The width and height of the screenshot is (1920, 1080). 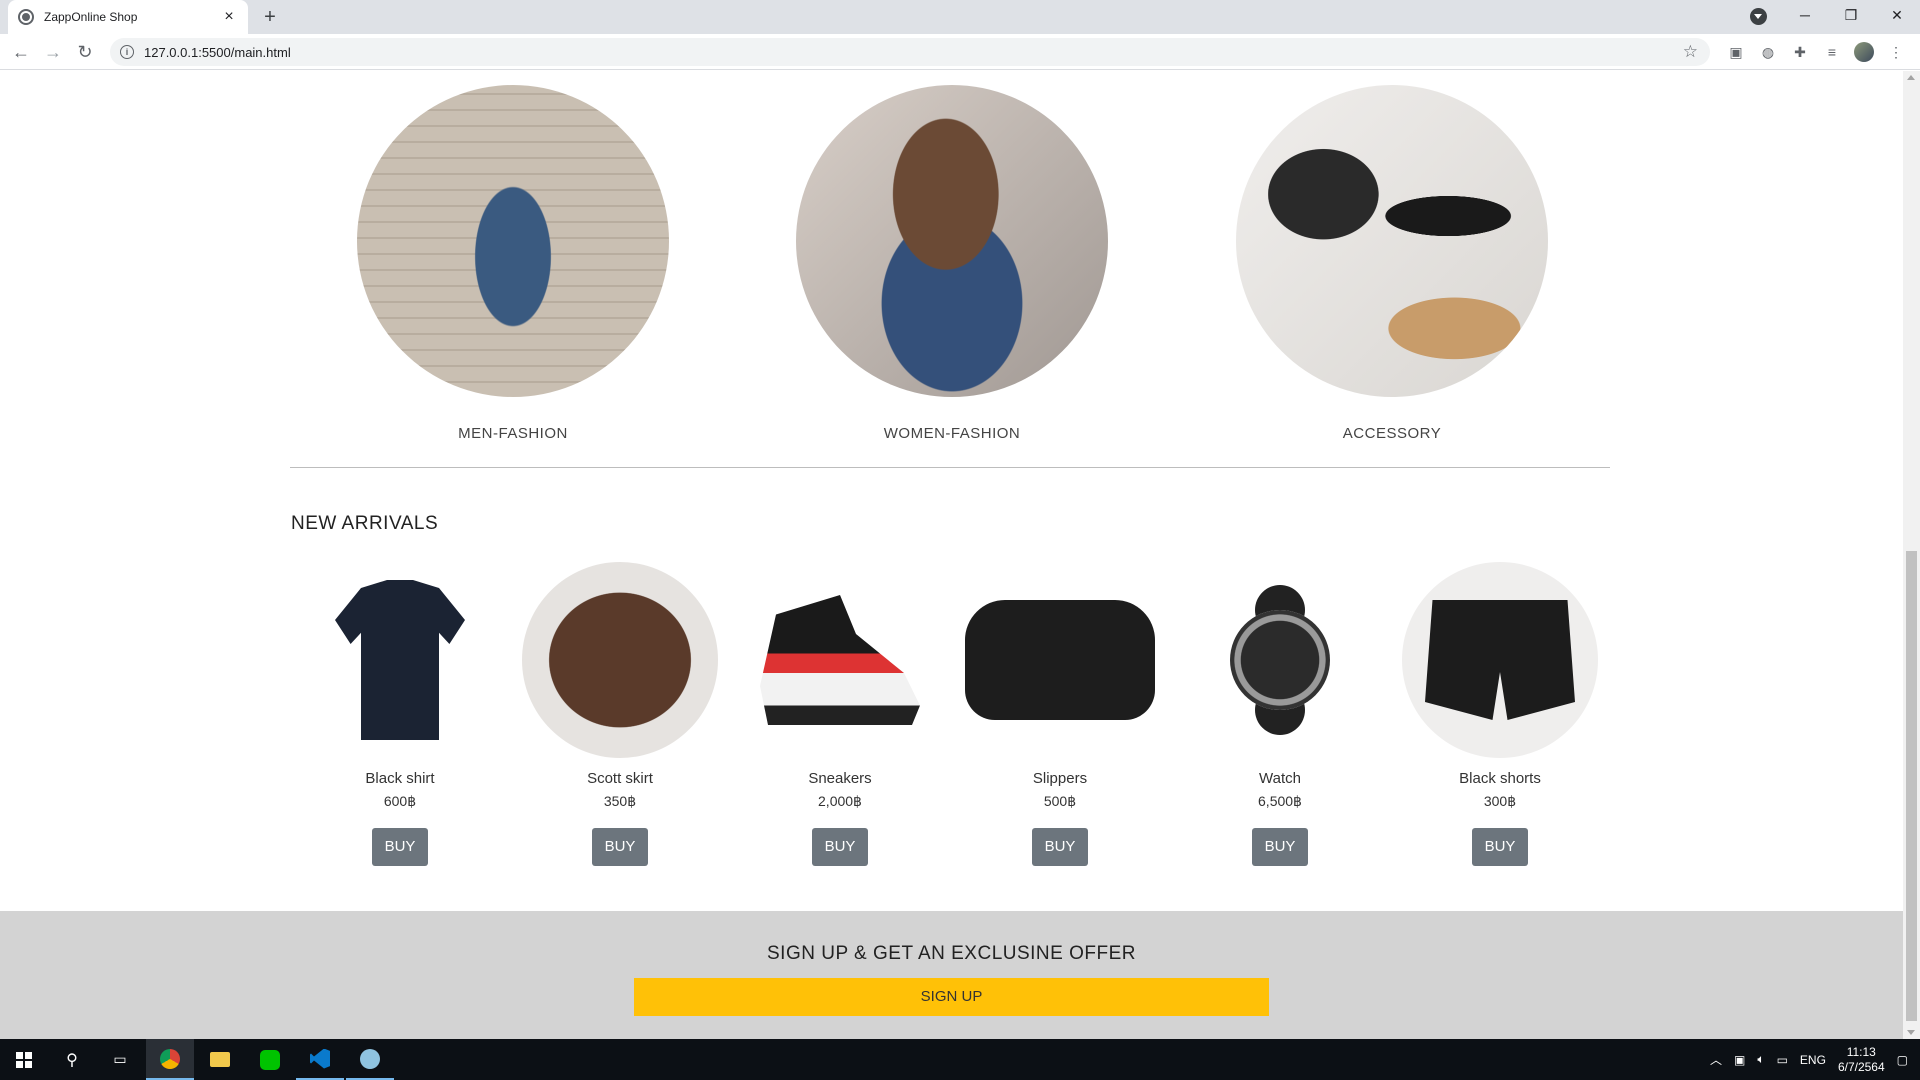 I want to click on bookmark-star-icon: ☆, so click(x=1690, y=52).